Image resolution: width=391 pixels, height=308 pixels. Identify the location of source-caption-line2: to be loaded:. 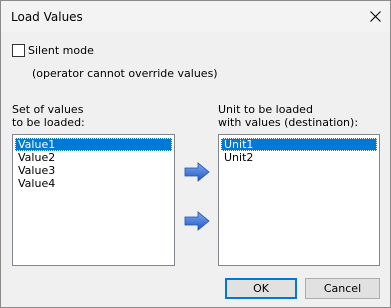
(48, 122).